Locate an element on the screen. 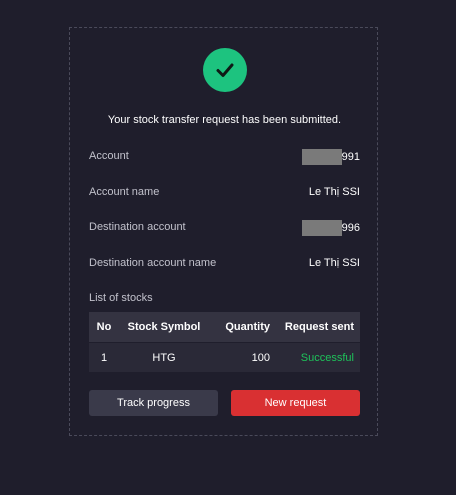 This screenshot has width=456, height=495. destination-account-name-label: Destination account name is located at coordinates (153, 263).